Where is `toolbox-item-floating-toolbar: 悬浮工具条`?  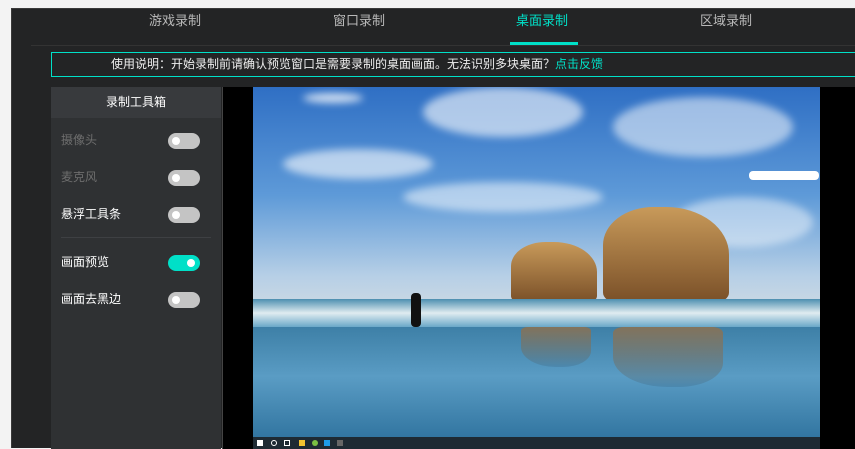
toolbox-item-floating-toolbar: 悬浮工具条 is located at coordinates (136, 214).